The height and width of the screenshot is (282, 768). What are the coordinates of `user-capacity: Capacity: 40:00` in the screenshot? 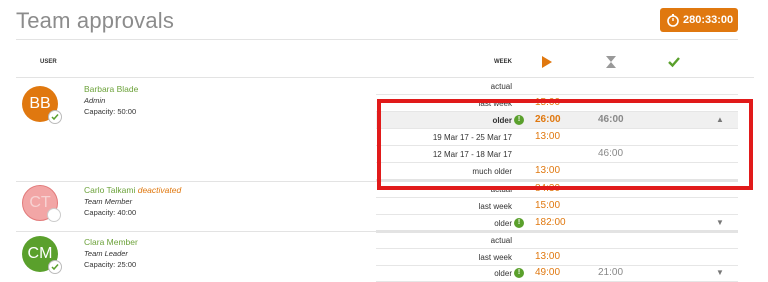 It's located at (110, 212).